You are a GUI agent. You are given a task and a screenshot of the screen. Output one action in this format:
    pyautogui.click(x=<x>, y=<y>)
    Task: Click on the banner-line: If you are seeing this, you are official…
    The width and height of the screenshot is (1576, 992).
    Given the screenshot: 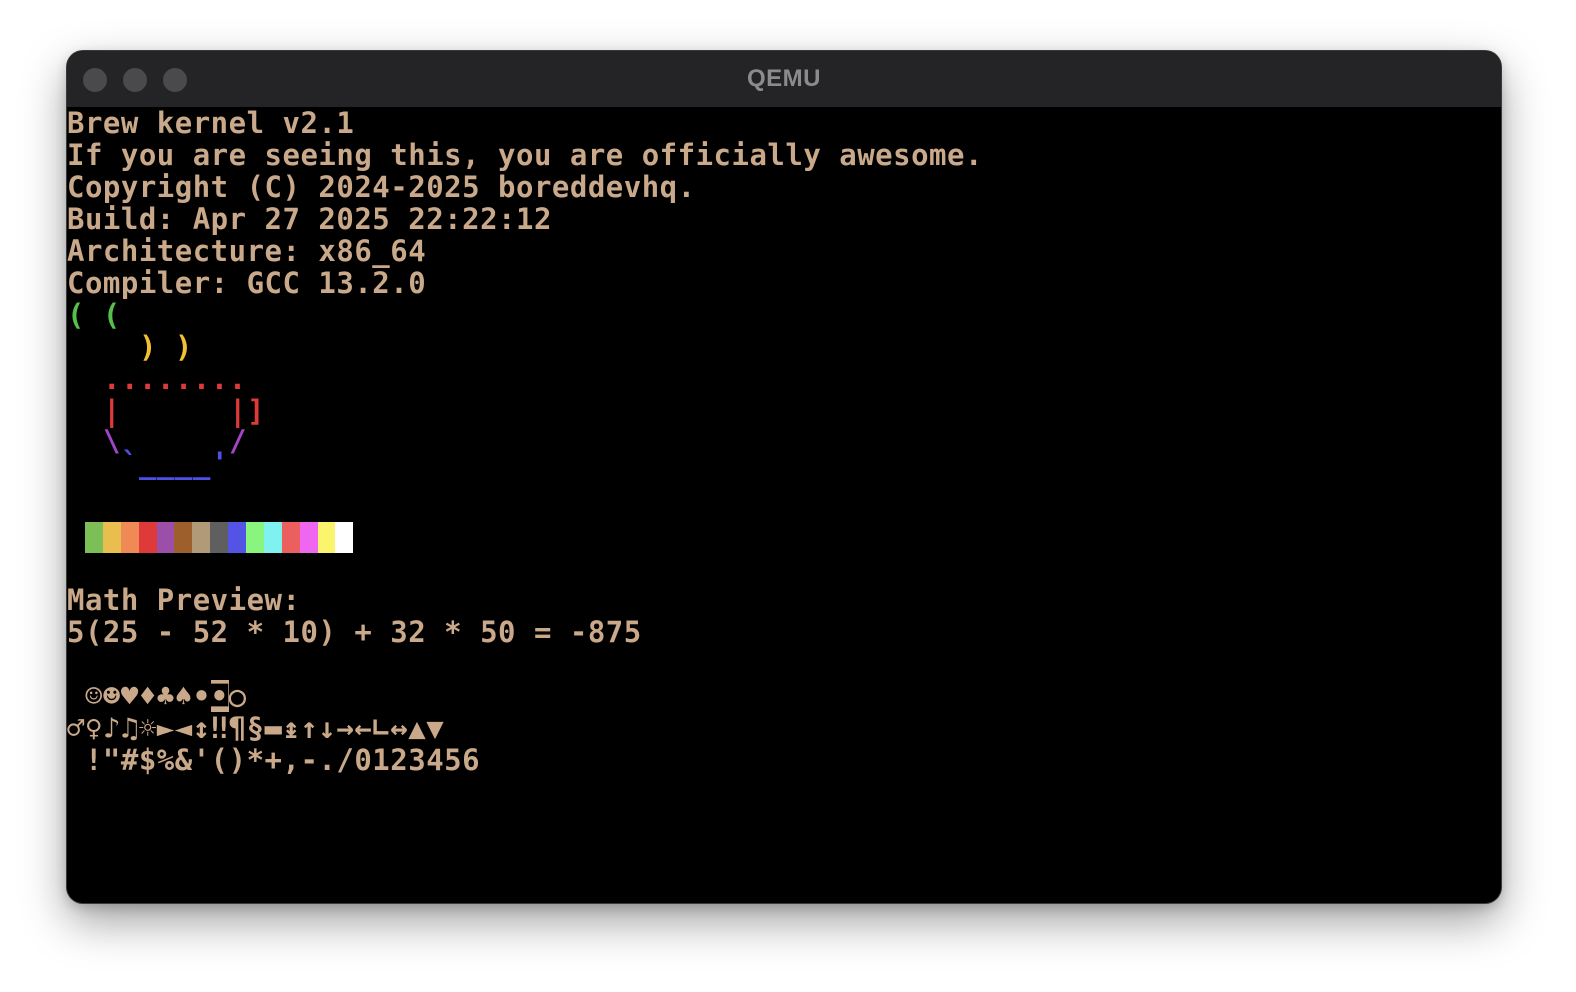 What is the action you would take?
    pyautogui.click(x=525, y=155)
    